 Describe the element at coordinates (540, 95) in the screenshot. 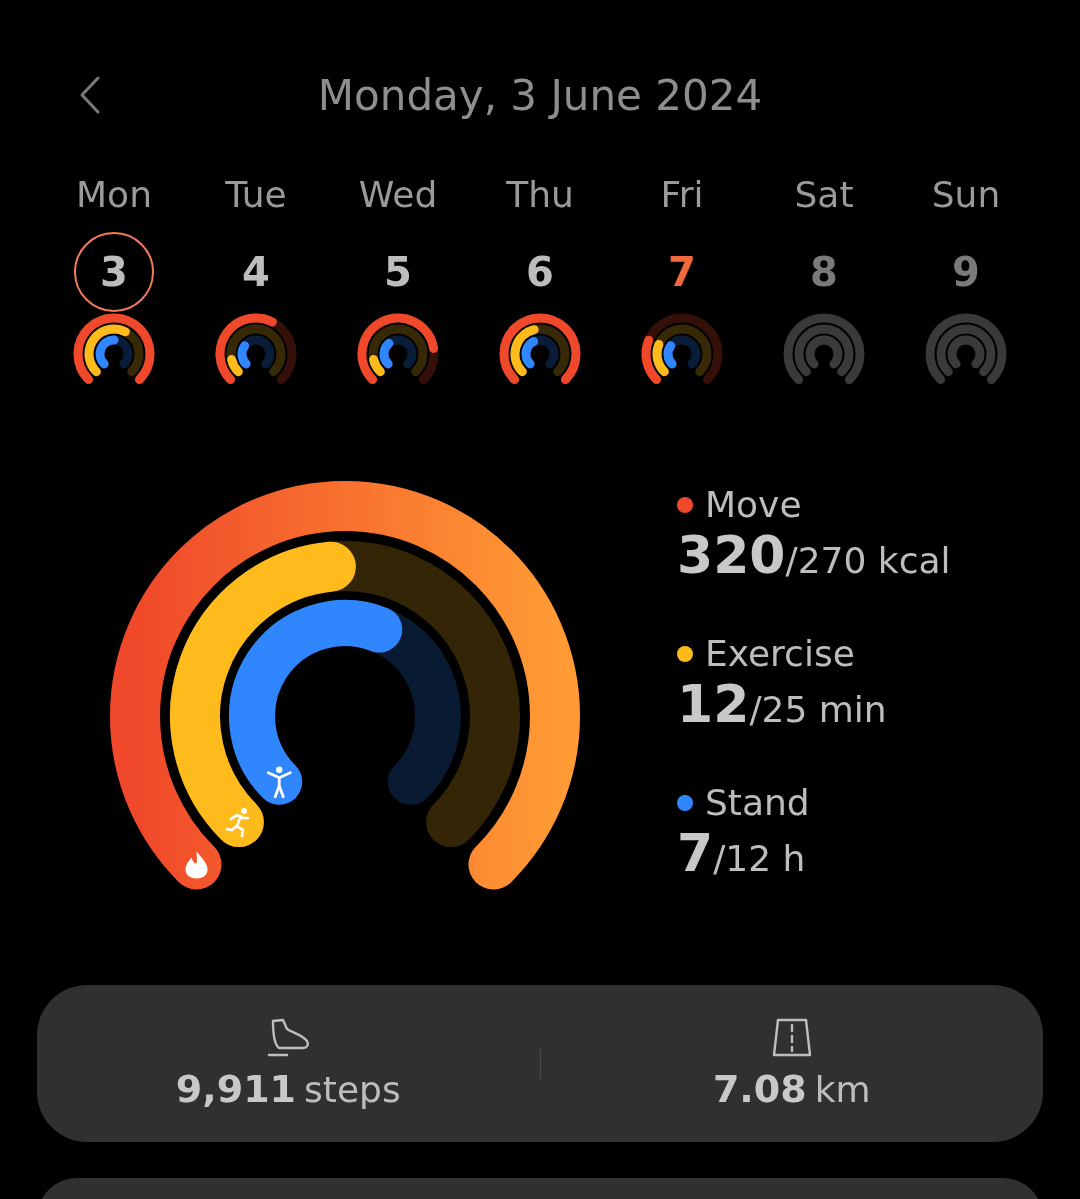

I see `date-title: Monday, 3 June 2024` at that location.